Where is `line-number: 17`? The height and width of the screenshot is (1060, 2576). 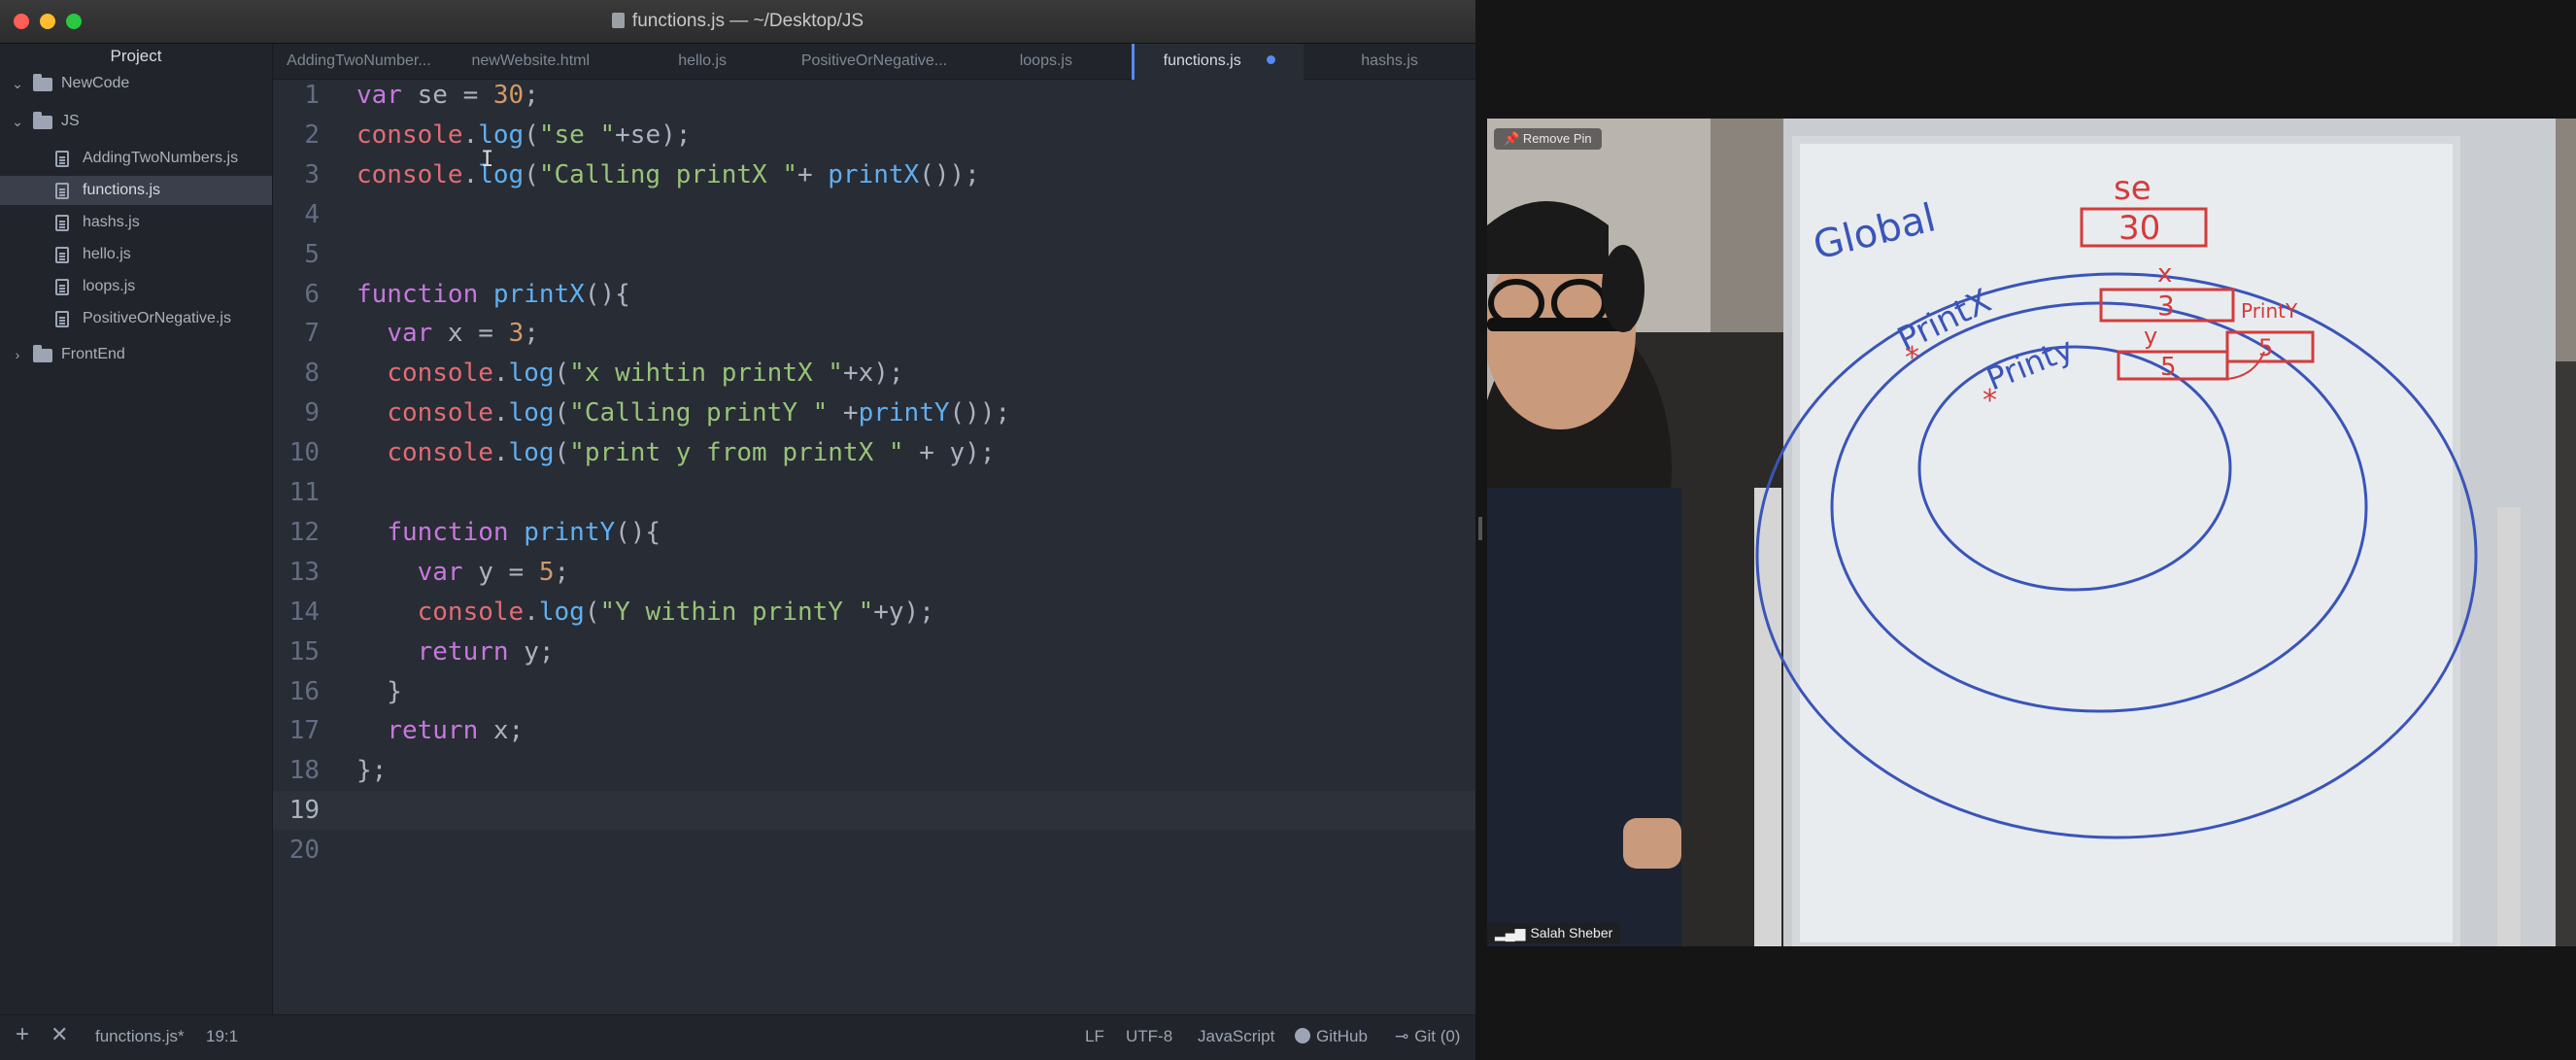
line-number: 17 is located at coordinates (304, 731).